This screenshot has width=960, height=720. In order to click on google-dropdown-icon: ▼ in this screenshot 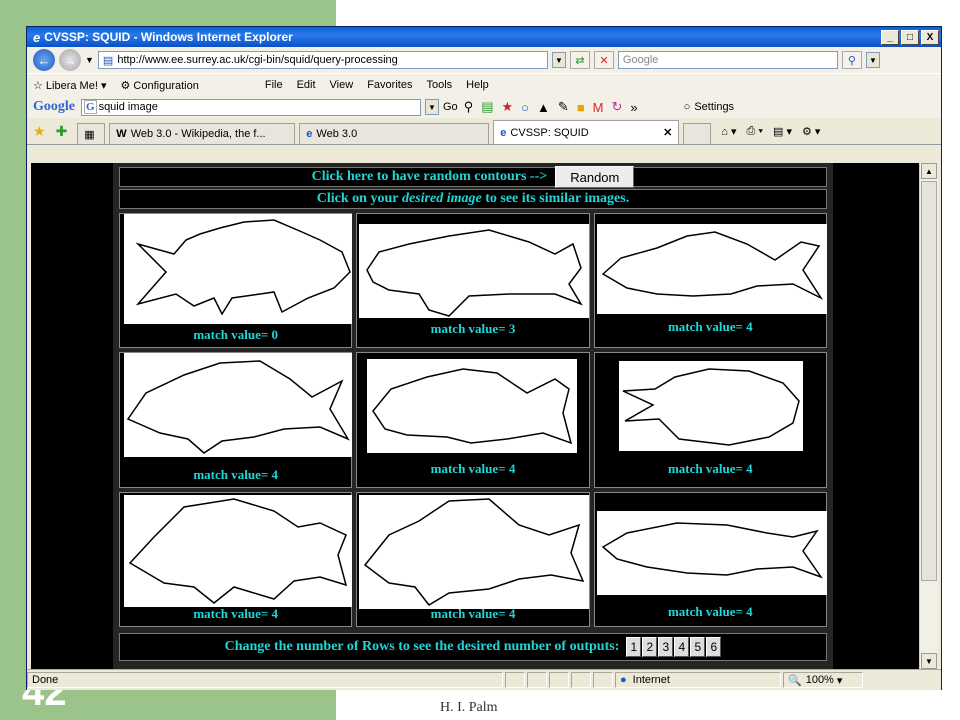, I will do `click(432, 107)`.